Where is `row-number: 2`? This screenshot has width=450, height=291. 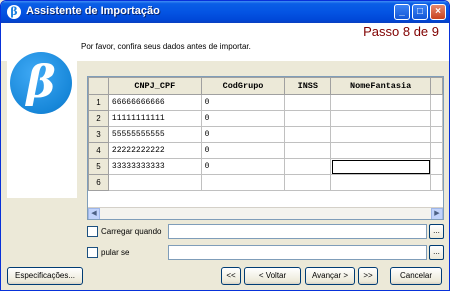
row-number: 2 is located at coordinates (98, 118).